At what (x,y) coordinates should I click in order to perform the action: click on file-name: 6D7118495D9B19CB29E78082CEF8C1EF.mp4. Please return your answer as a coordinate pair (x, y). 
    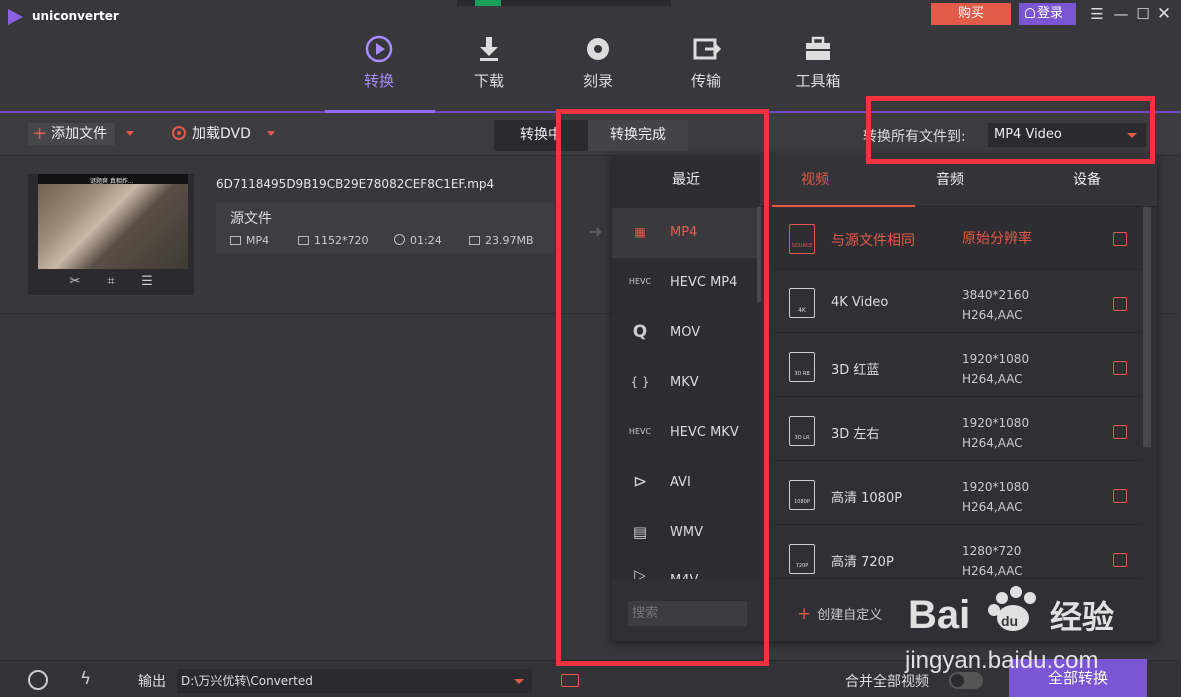
    Looking at the image, I should click on (355, 184).